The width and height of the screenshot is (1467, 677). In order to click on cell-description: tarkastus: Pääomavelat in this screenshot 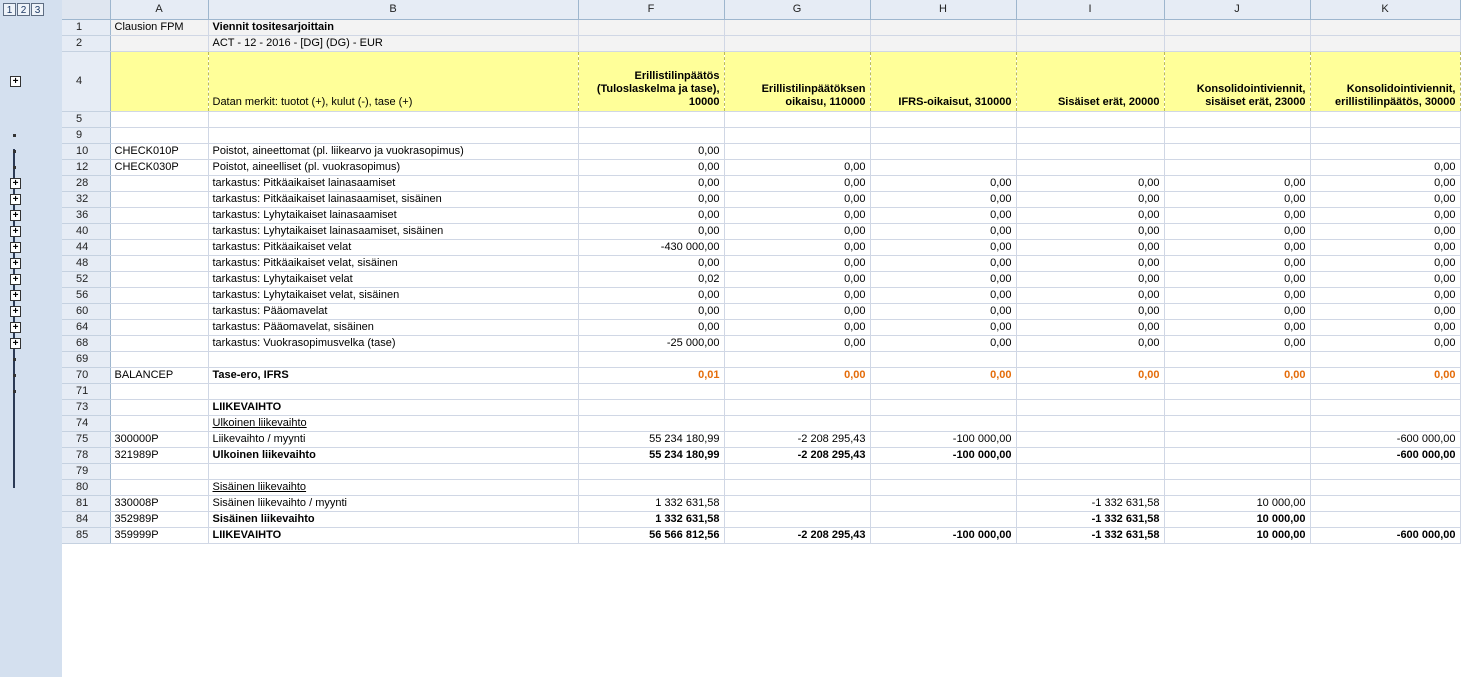, I will do `click(393, 311)`.